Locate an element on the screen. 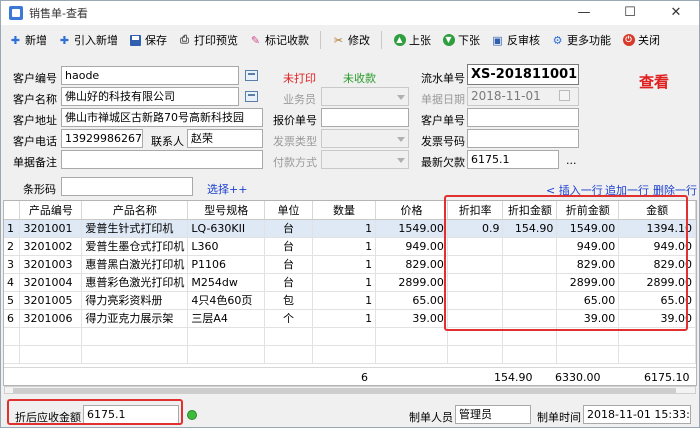 This screenshot has height=428, width=700. cell-amount: 829.00 is located at coordinates (657, 264).